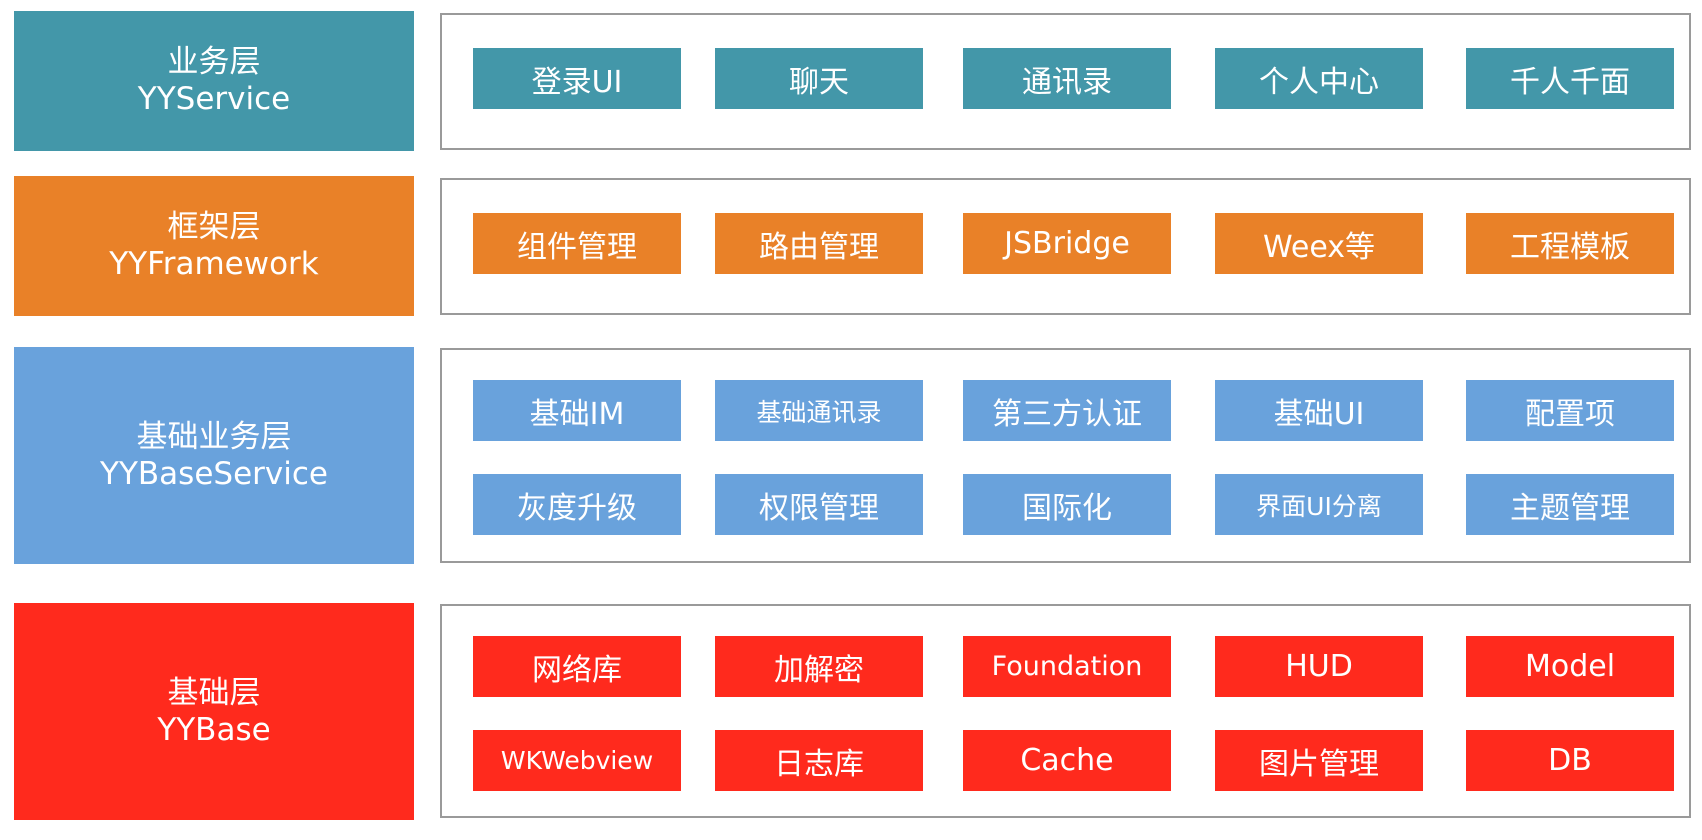 This screenshot has height=840, width=1702. I want to click on layer-title-cn: 业务层, so click(214, 62).